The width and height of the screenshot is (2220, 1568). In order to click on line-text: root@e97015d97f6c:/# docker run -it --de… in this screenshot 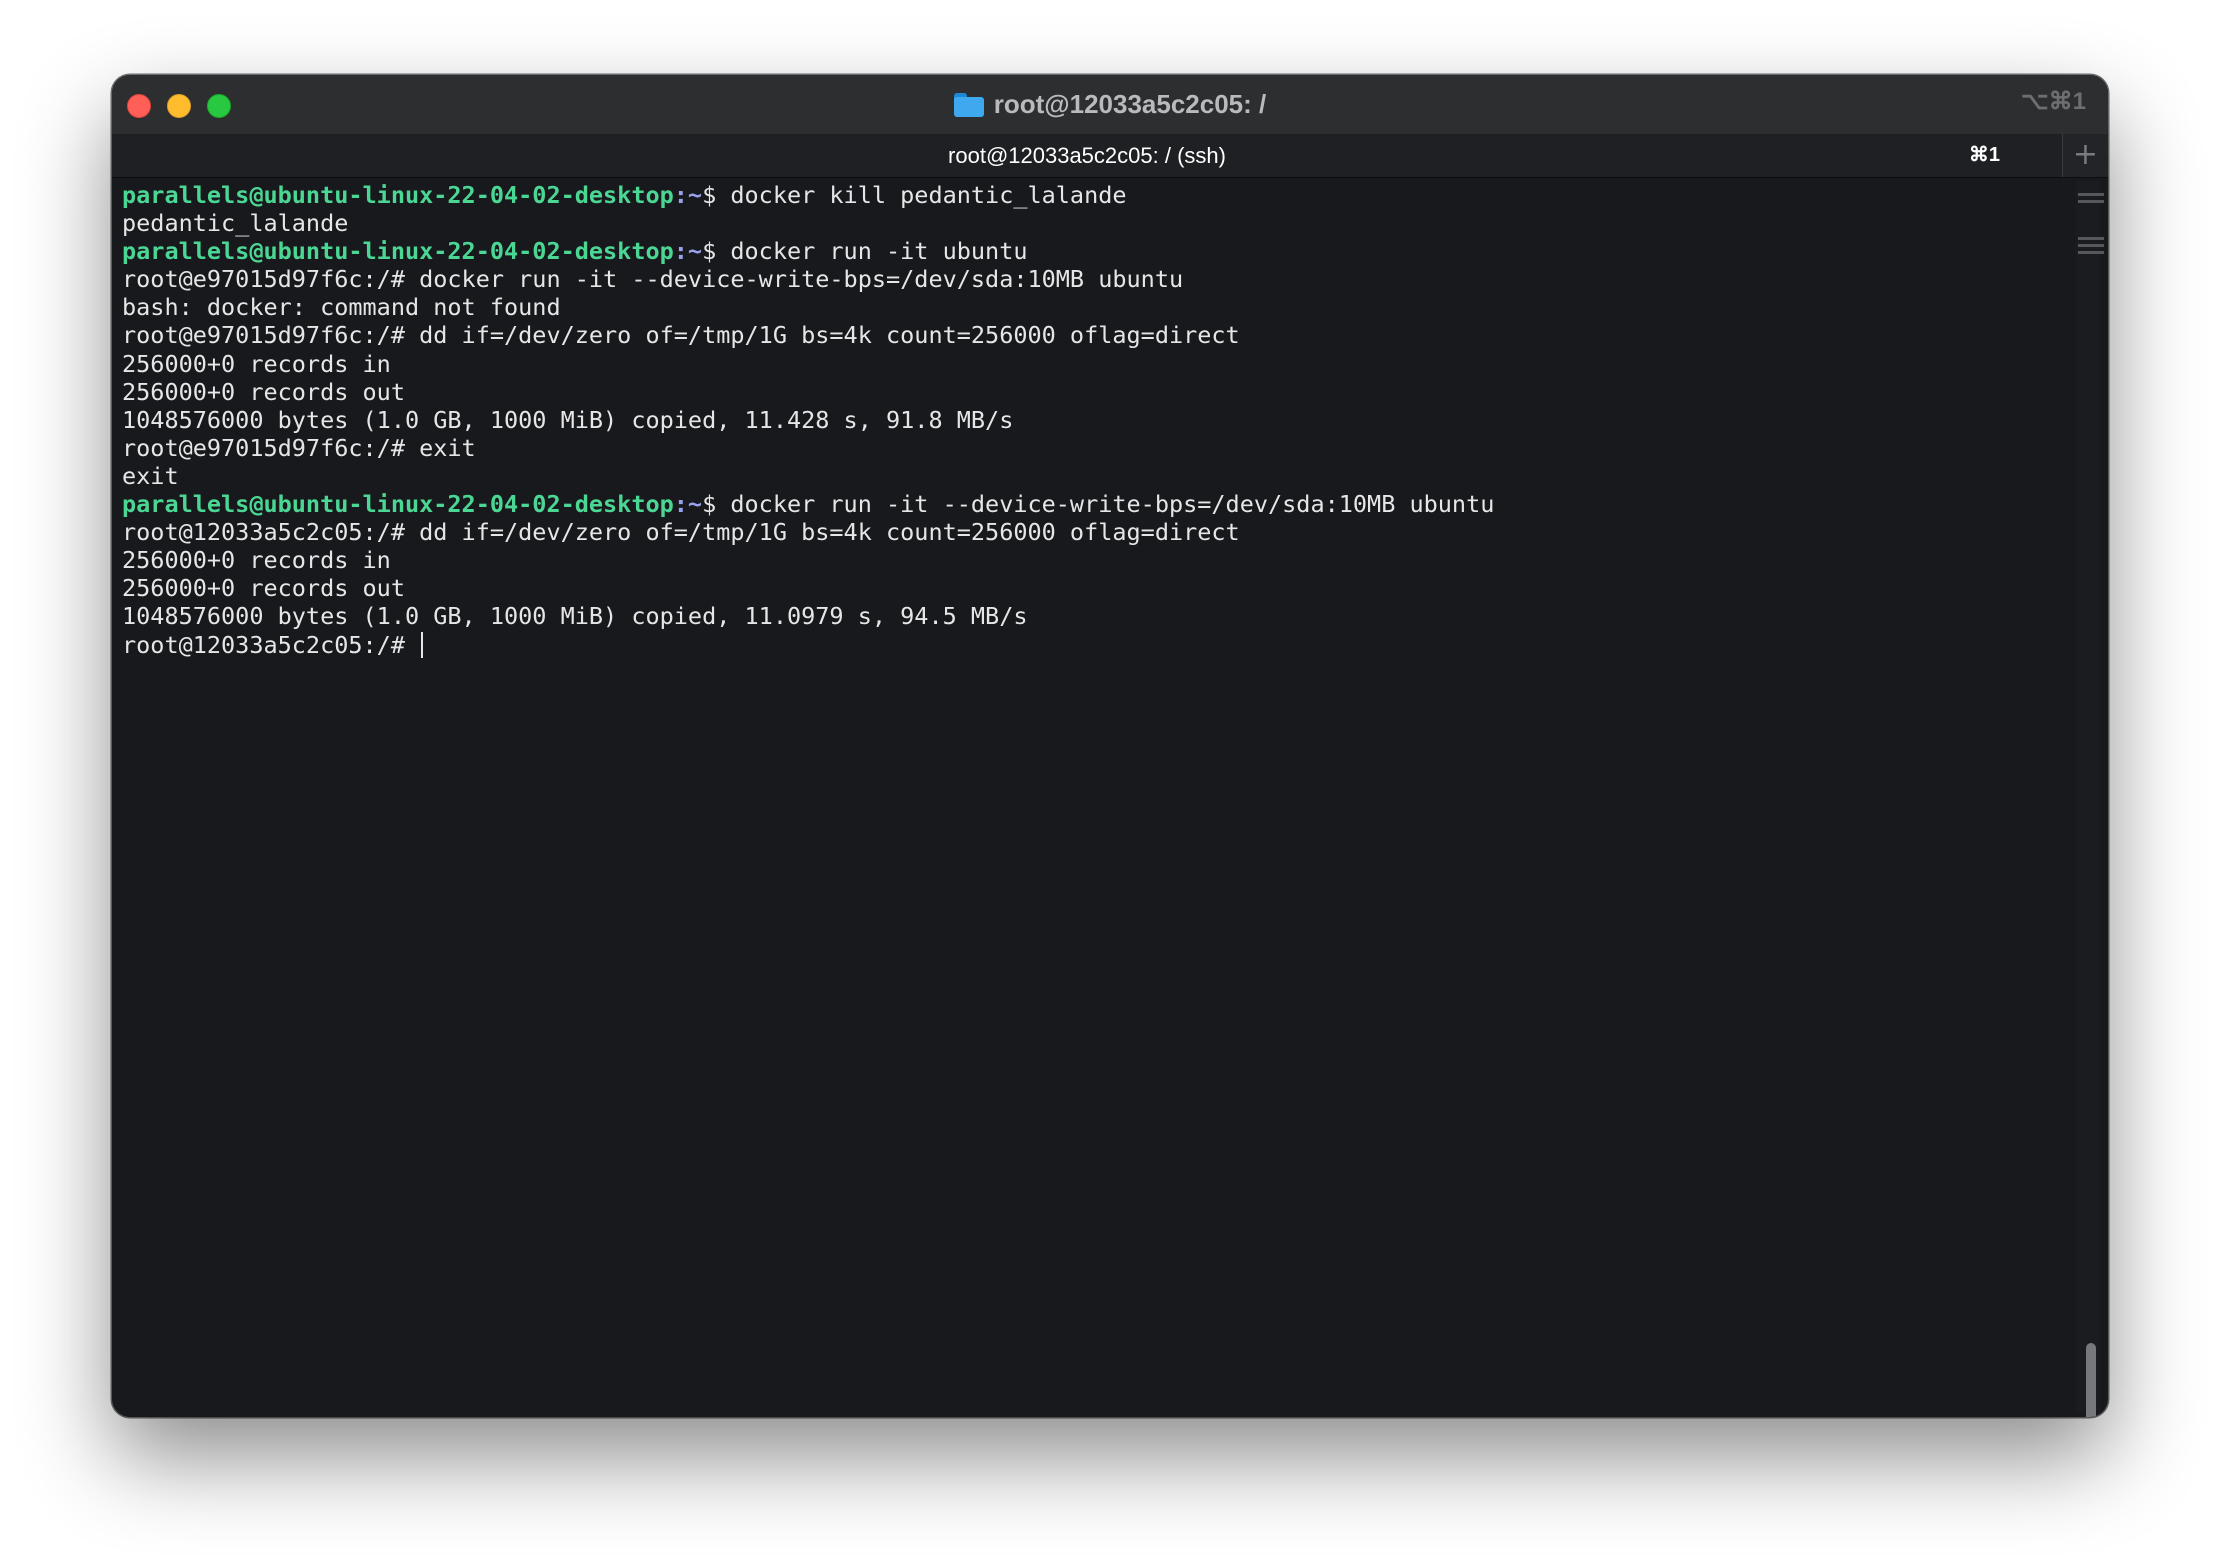, I will do `click(653, 279)`.